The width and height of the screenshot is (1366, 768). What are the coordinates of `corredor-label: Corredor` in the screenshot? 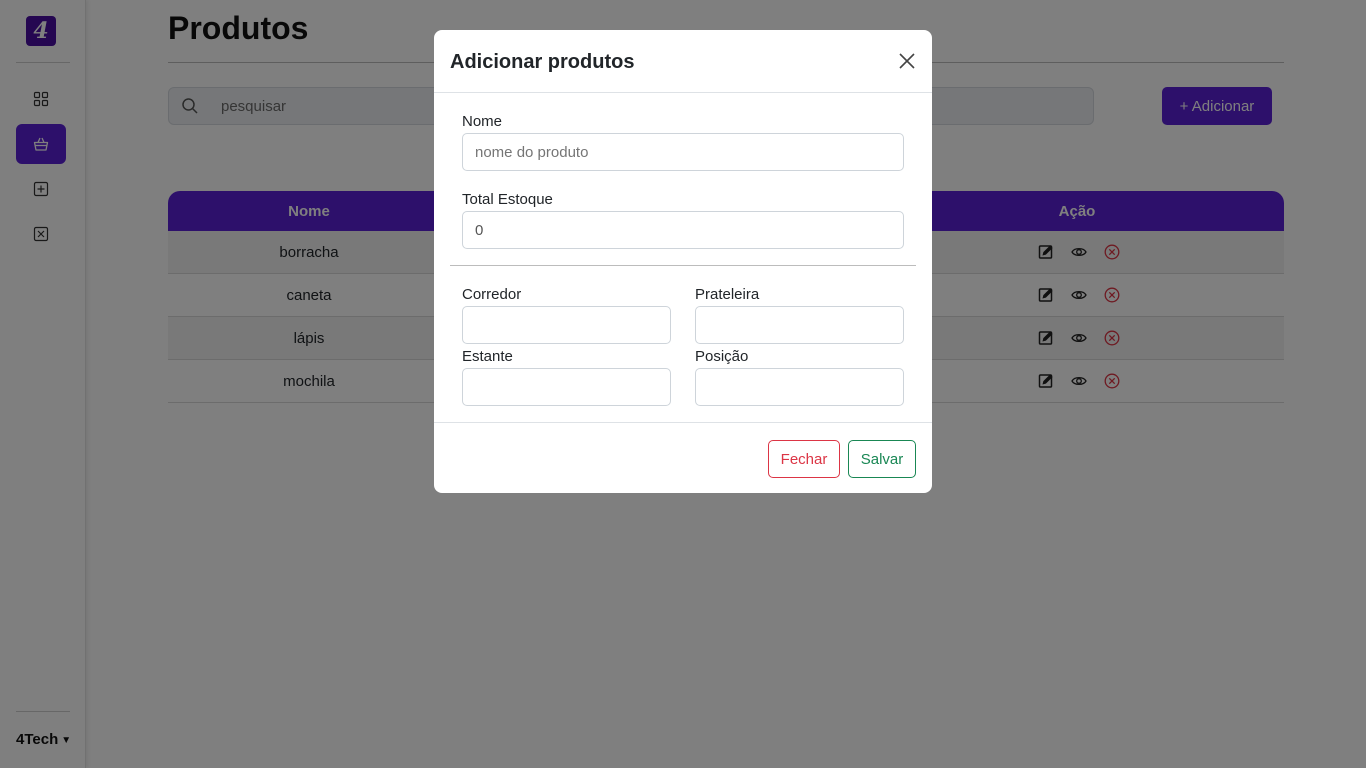 It's located at (492, 294).